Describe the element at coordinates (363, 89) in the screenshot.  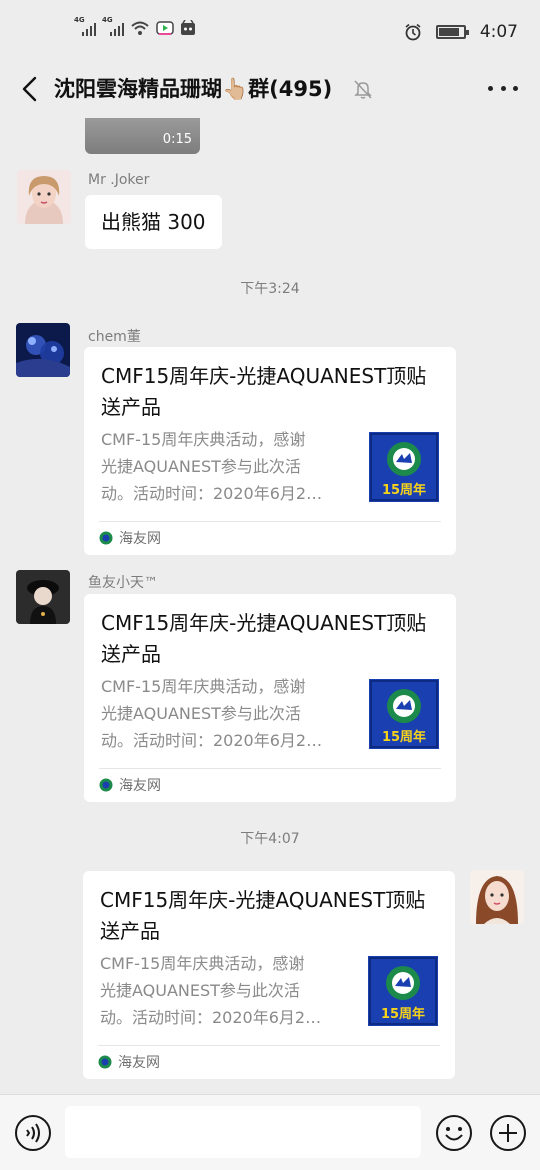
I see `mute-bell-icon` at that location.